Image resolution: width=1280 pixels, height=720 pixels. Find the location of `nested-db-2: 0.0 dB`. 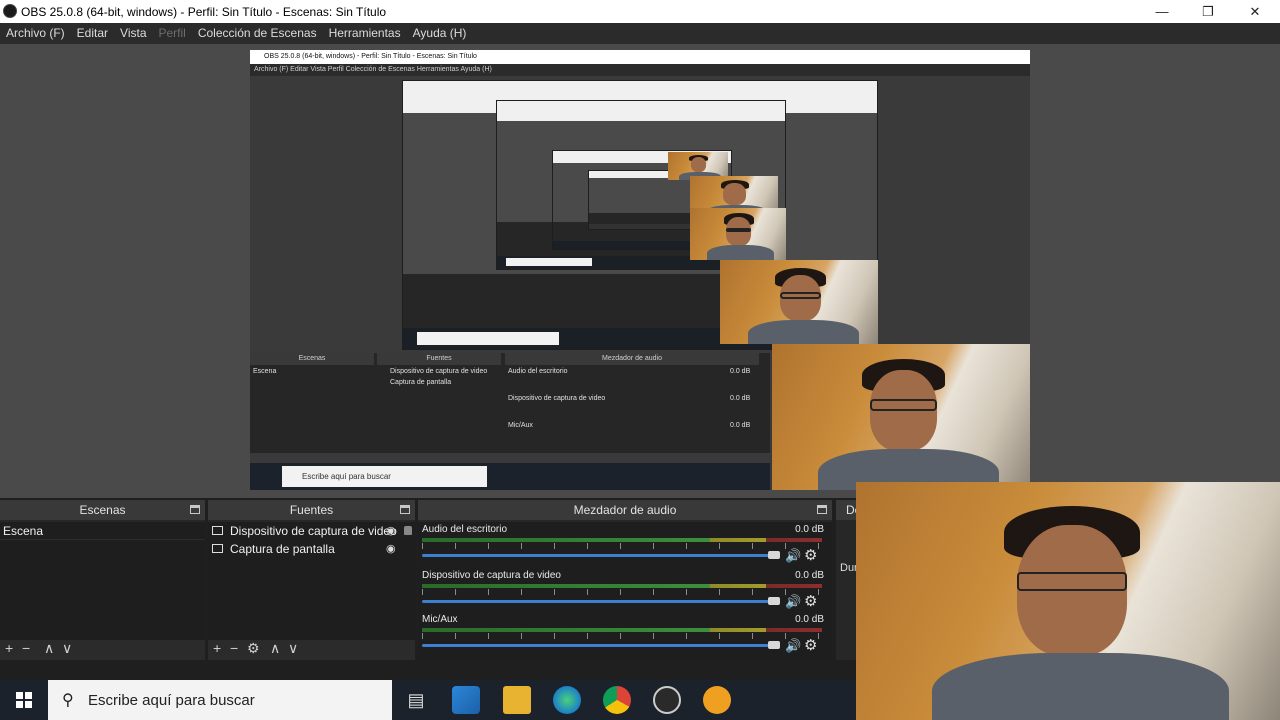

nested-db-2: 0.0 dB is located at coordinates (740, 398).